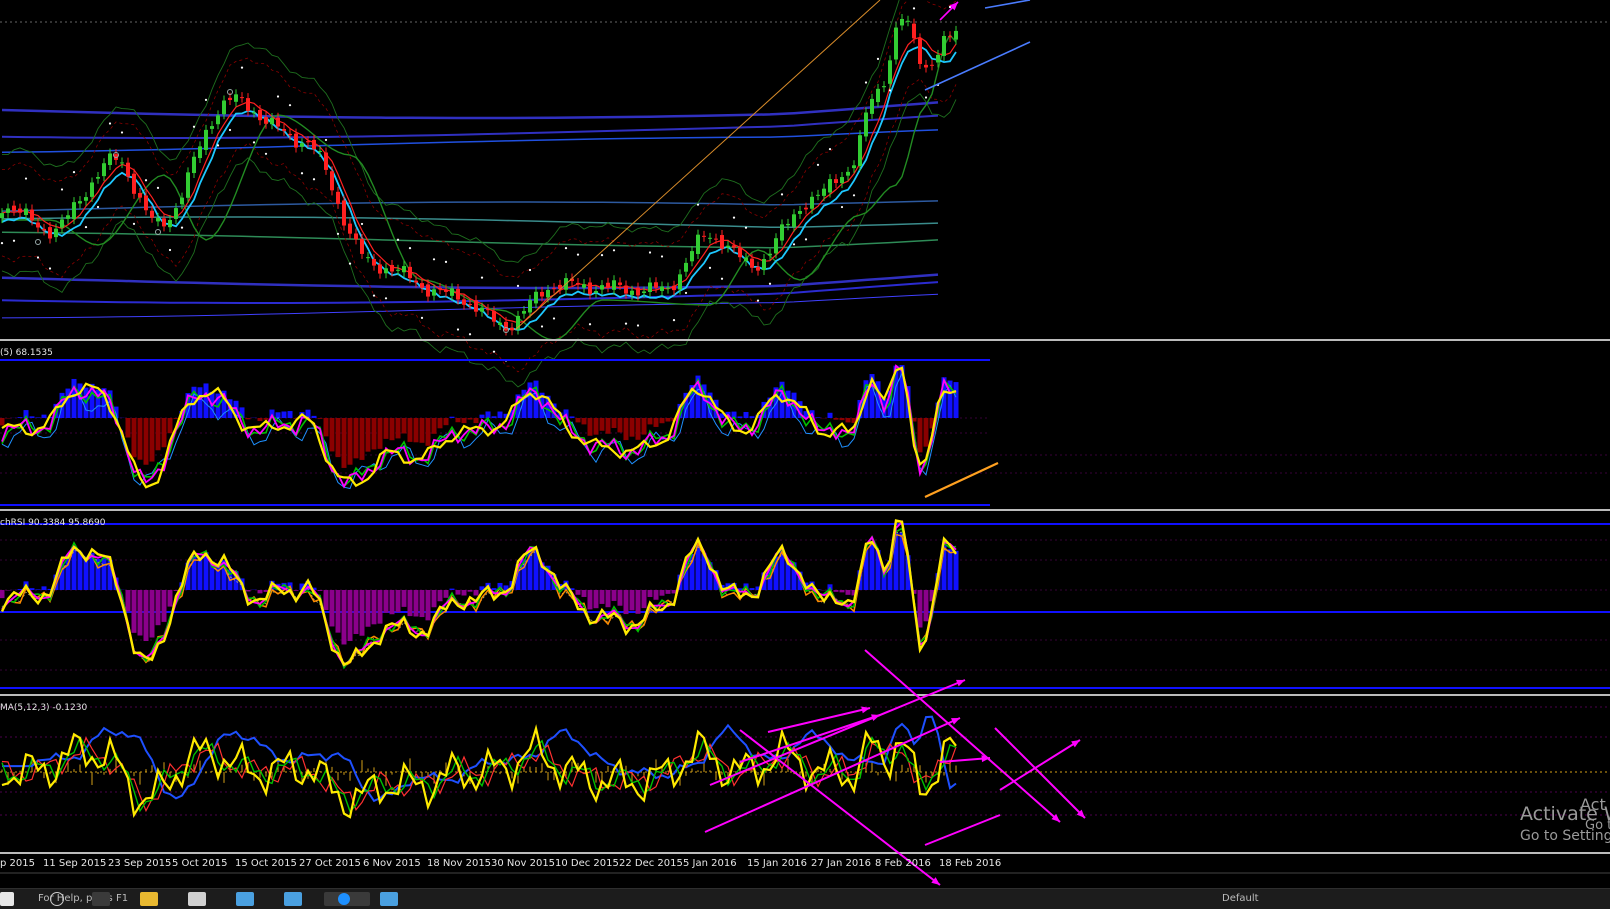  I want to click on store-icon, so click(197, 899).